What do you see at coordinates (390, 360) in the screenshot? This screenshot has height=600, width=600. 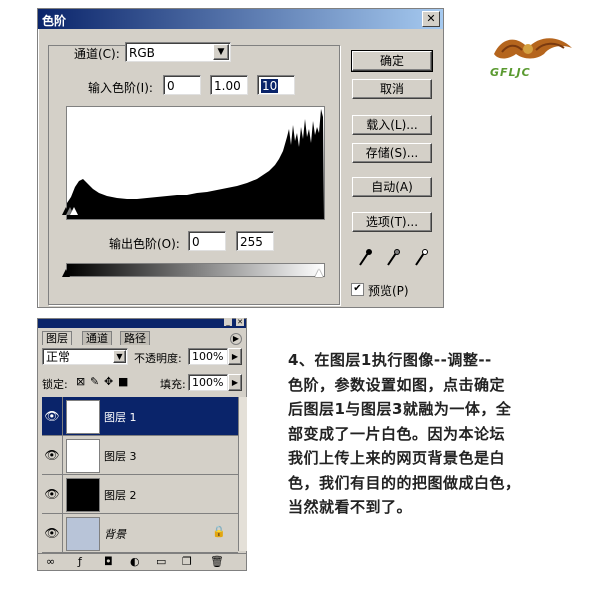 I see `text-line: 4、在图层1执行图像--调整--` at bounding box center [390, 360].